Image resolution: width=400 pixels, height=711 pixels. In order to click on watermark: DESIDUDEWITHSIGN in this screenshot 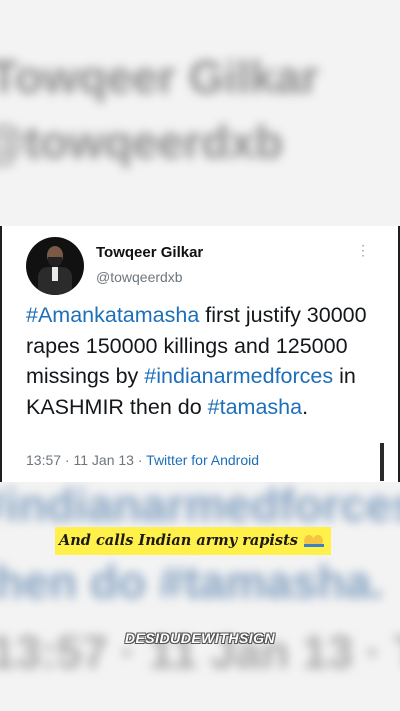, I will do `click(200, 638)`.